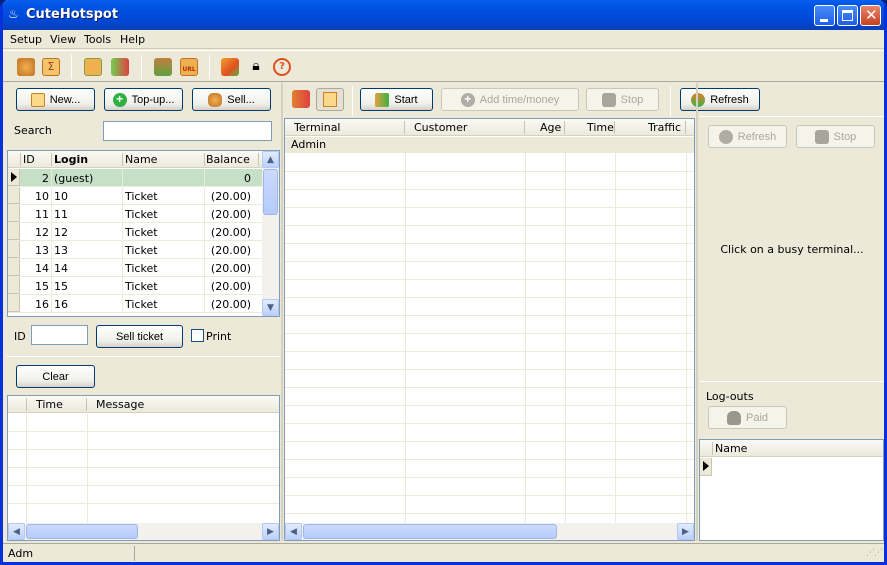  What do you see at coordinates (510, 99) in the screenshot?
I see `add-time-money-button: + Add time/money` at bounding box center [510, 99].